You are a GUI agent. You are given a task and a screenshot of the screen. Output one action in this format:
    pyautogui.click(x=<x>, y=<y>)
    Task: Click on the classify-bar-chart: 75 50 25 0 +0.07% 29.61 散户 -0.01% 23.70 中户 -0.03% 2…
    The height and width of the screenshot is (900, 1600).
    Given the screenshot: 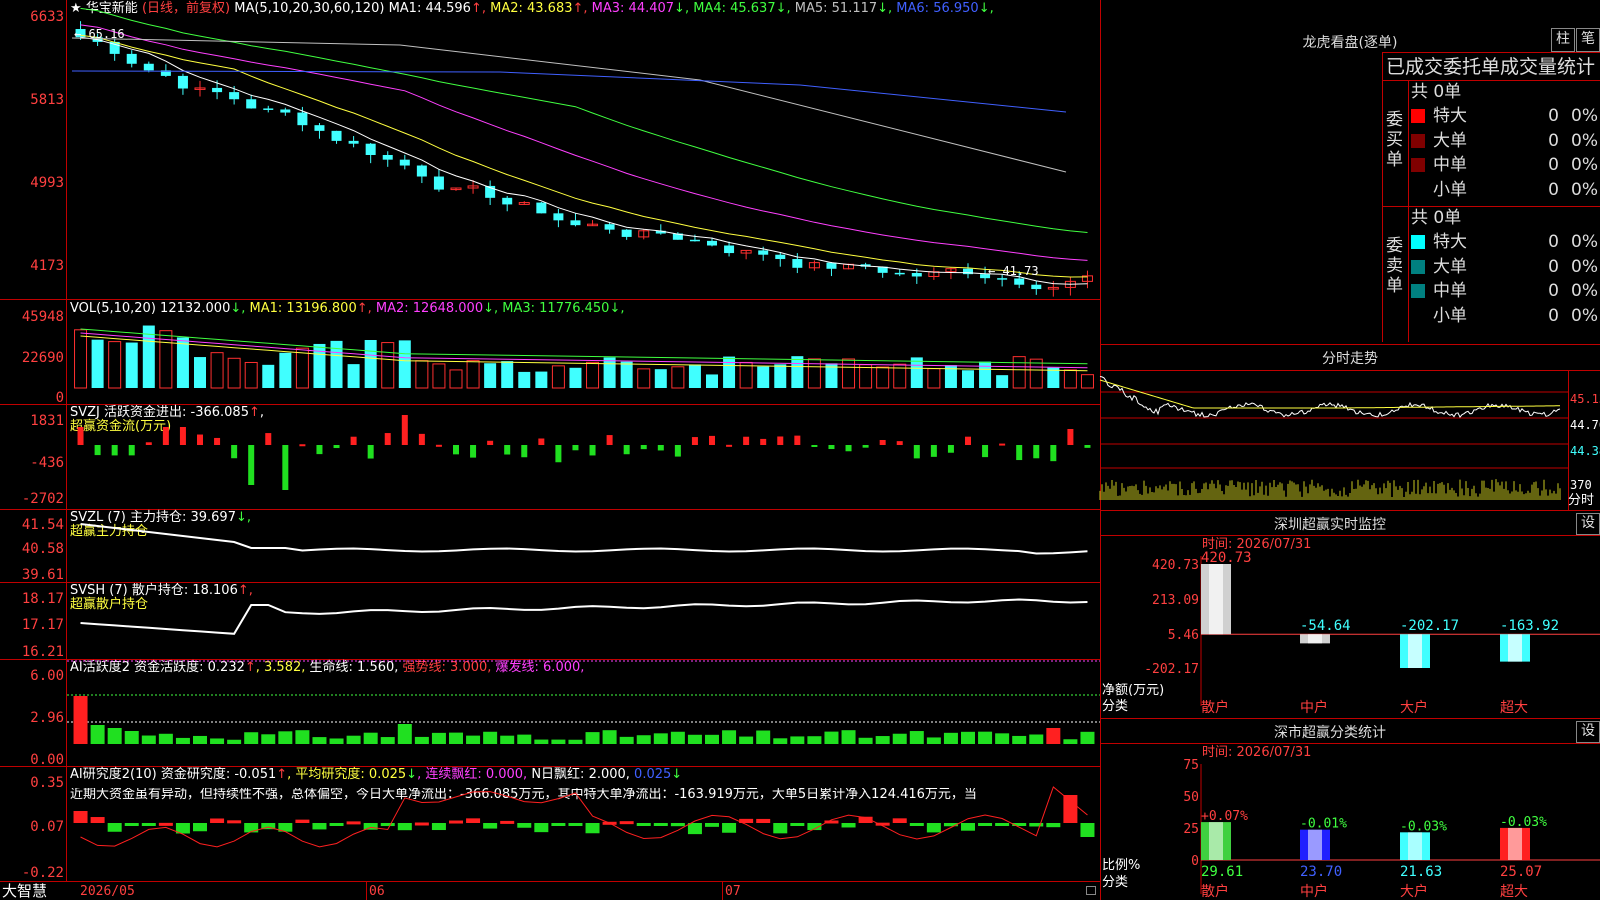 What is the action you would take?
    pyautogui.click(x=1350, y=822)
    